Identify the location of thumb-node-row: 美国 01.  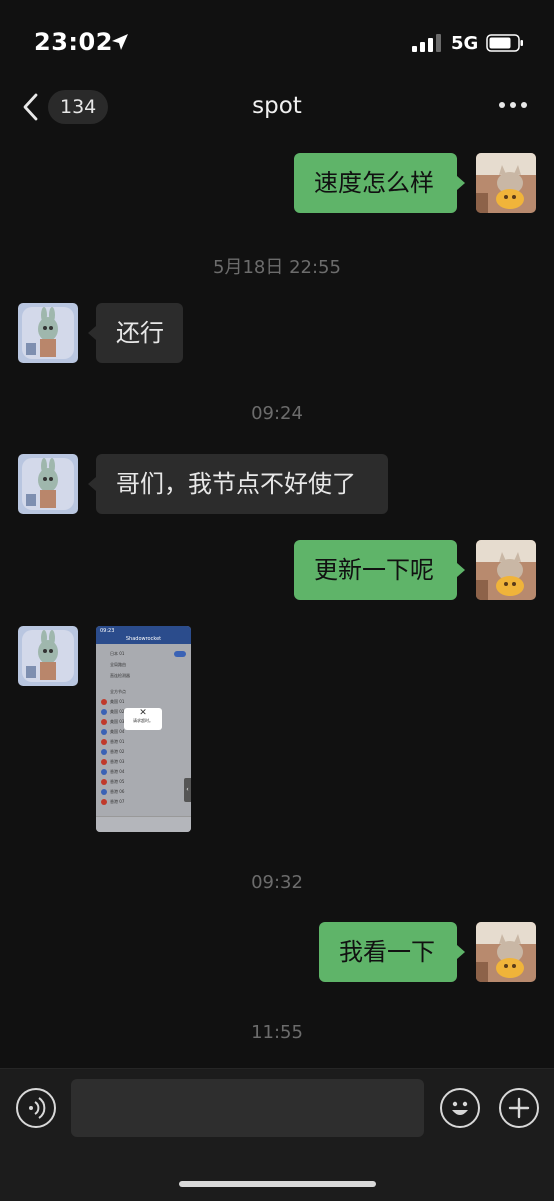
(143, 702).